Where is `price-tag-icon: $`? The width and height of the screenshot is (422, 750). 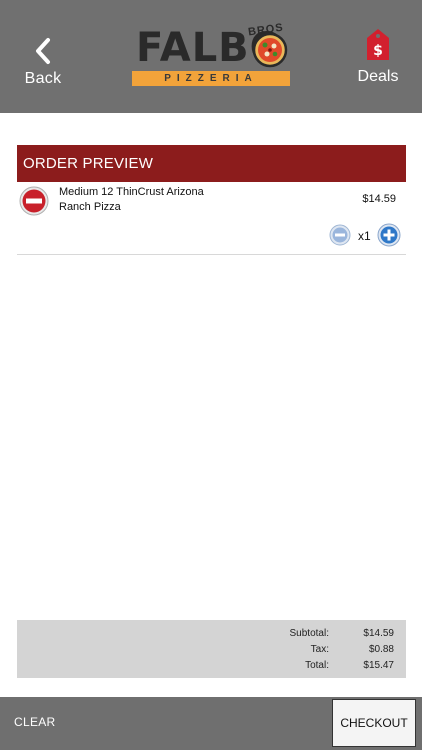
price-tag-icon: $ is located at coordinates (378, 44).